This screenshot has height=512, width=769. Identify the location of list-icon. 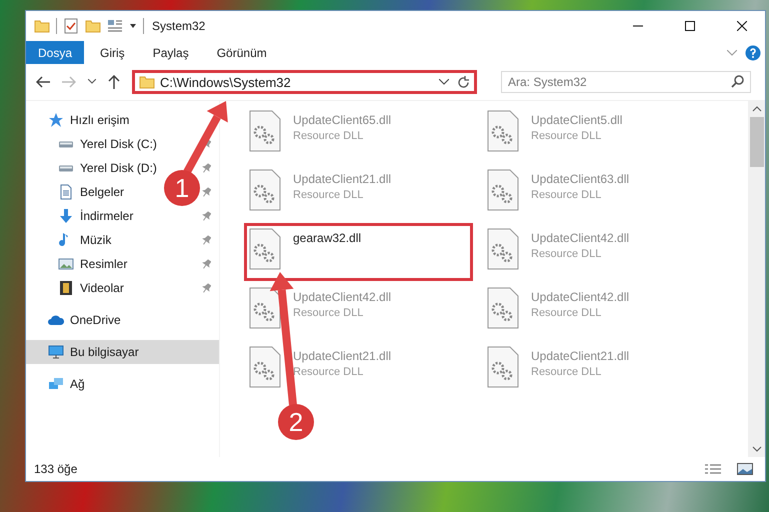
(713, 469).